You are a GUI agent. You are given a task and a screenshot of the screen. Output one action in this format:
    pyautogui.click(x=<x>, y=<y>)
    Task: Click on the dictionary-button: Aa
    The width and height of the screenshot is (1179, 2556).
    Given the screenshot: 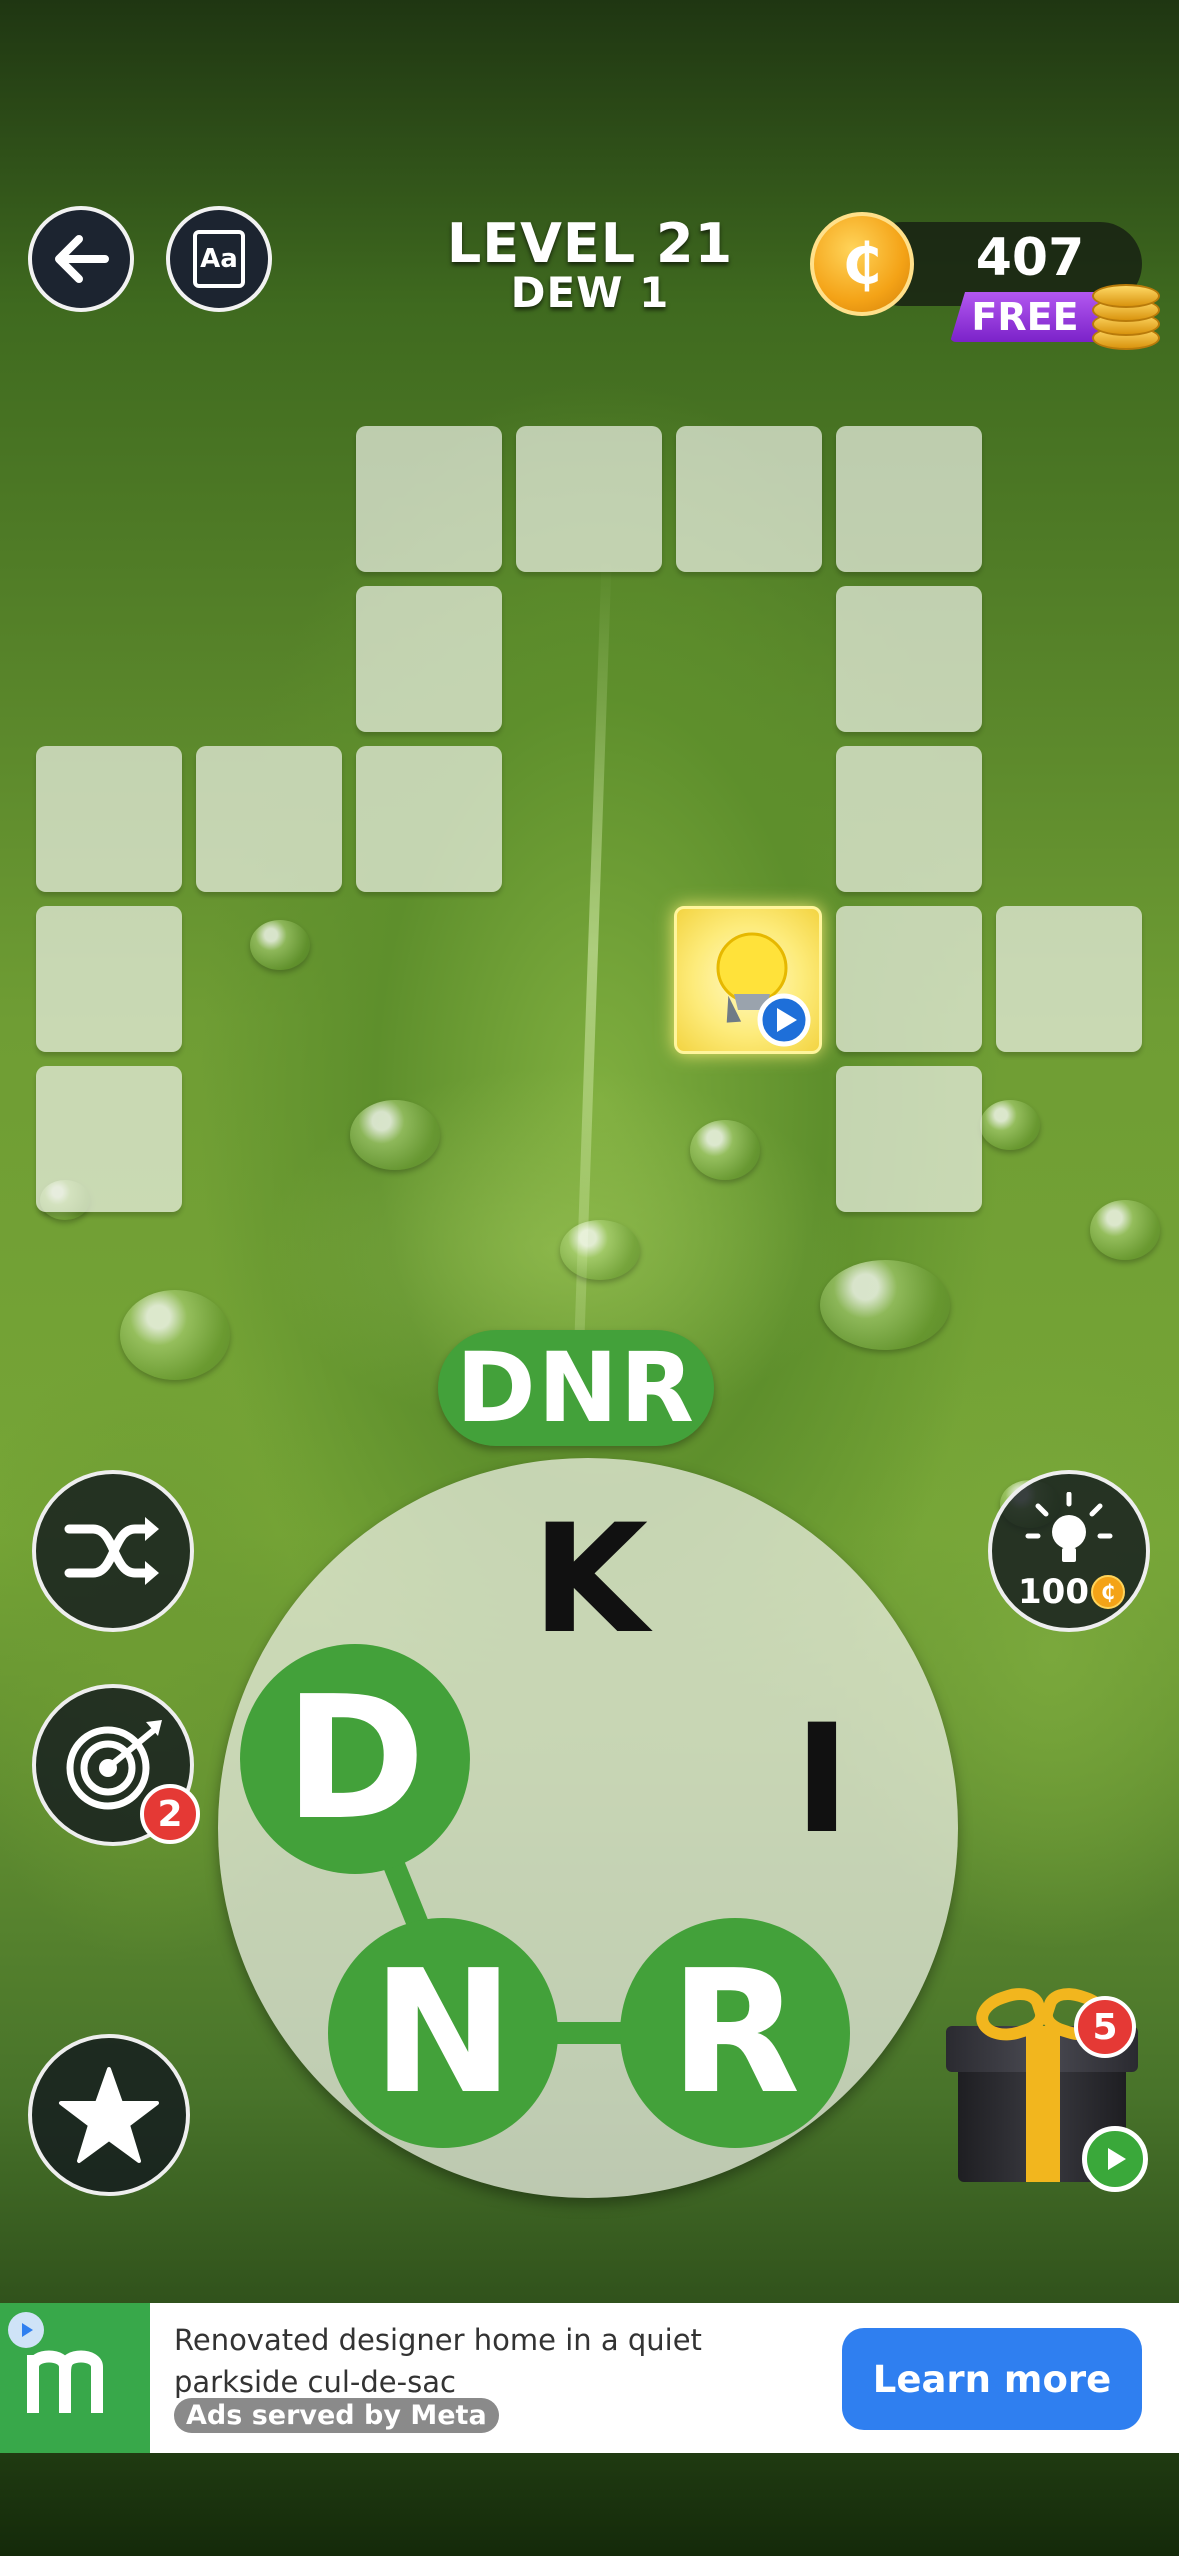 What is the action you would take?
    pyautogui.click(x=219, y=259)
    